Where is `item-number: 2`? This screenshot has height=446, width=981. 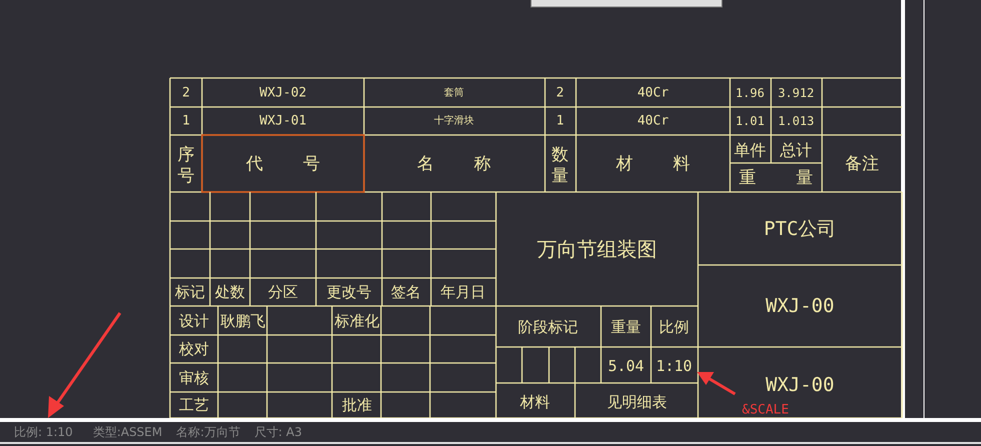
item-number: 2 is located at coordinates (186, 93).